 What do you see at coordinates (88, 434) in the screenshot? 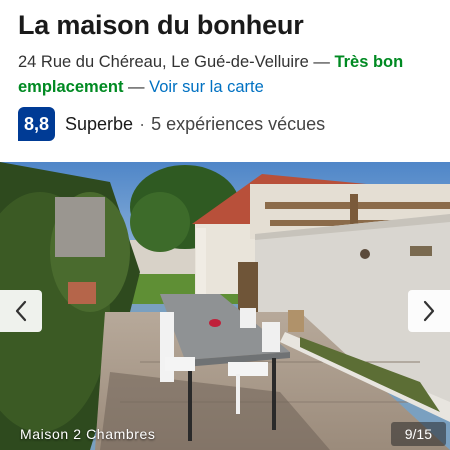
I see `photo-caption: Maison 2 Chambres` at bounding box center [88, 434].